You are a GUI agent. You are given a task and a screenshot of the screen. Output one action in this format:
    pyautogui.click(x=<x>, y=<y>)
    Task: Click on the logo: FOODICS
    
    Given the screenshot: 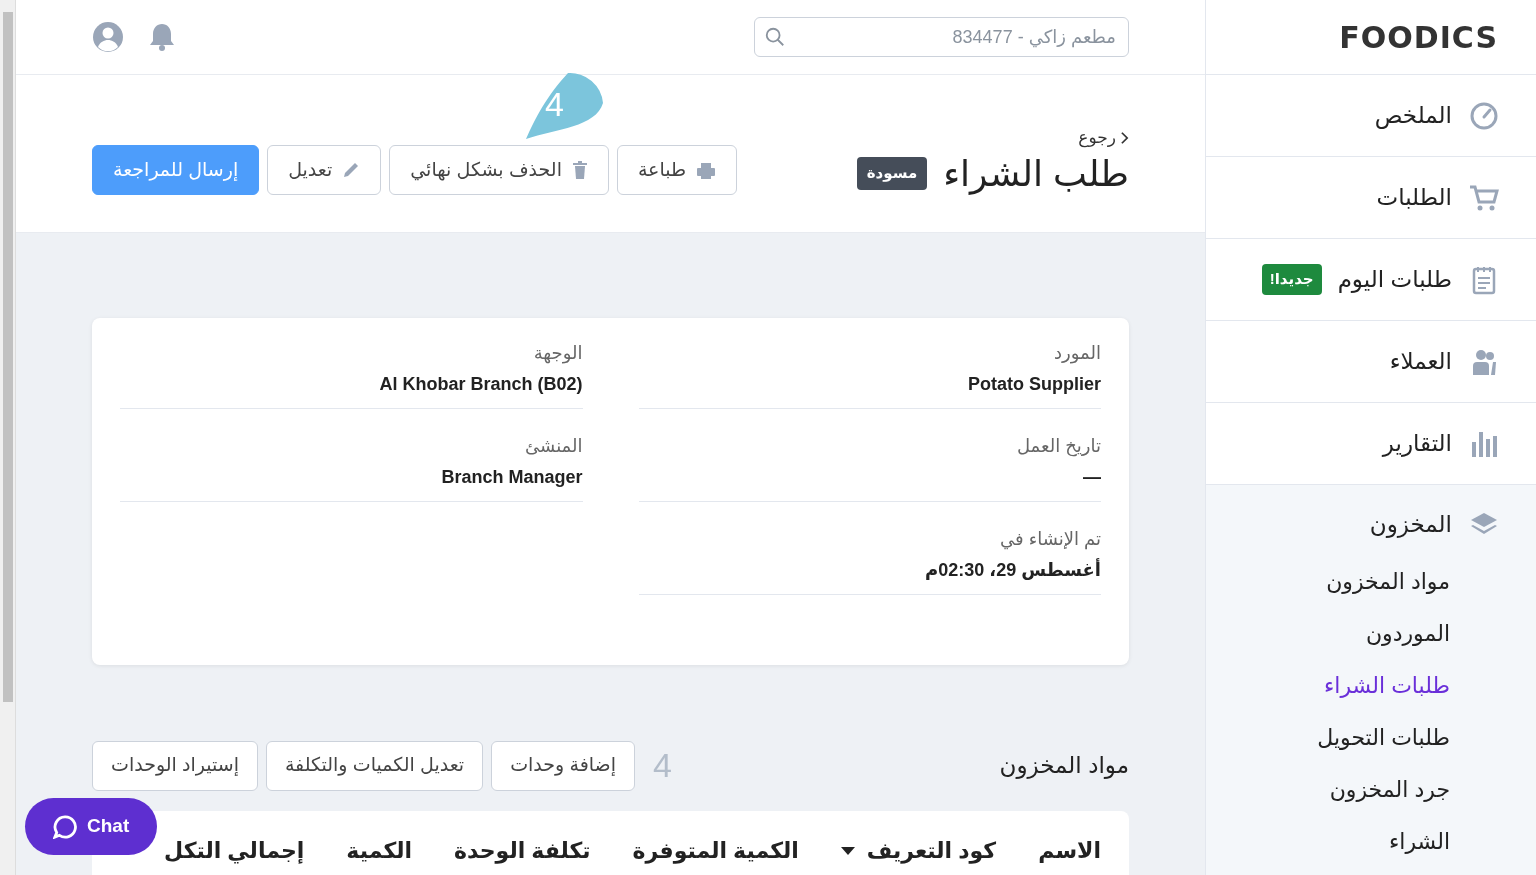 What is the action you would take?
    pyautogui.click(x=1418, y=37)
    